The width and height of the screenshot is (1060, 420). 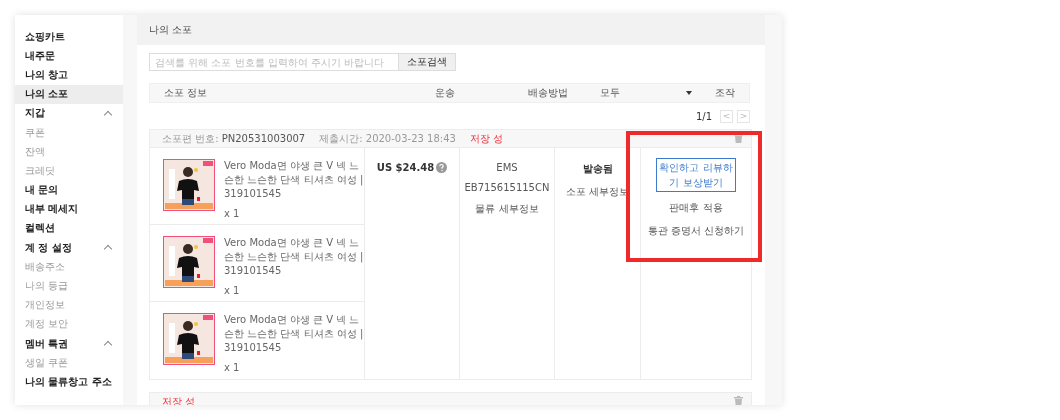 I want to click on page-indicator: 1/1, so click(x=703, y=116).